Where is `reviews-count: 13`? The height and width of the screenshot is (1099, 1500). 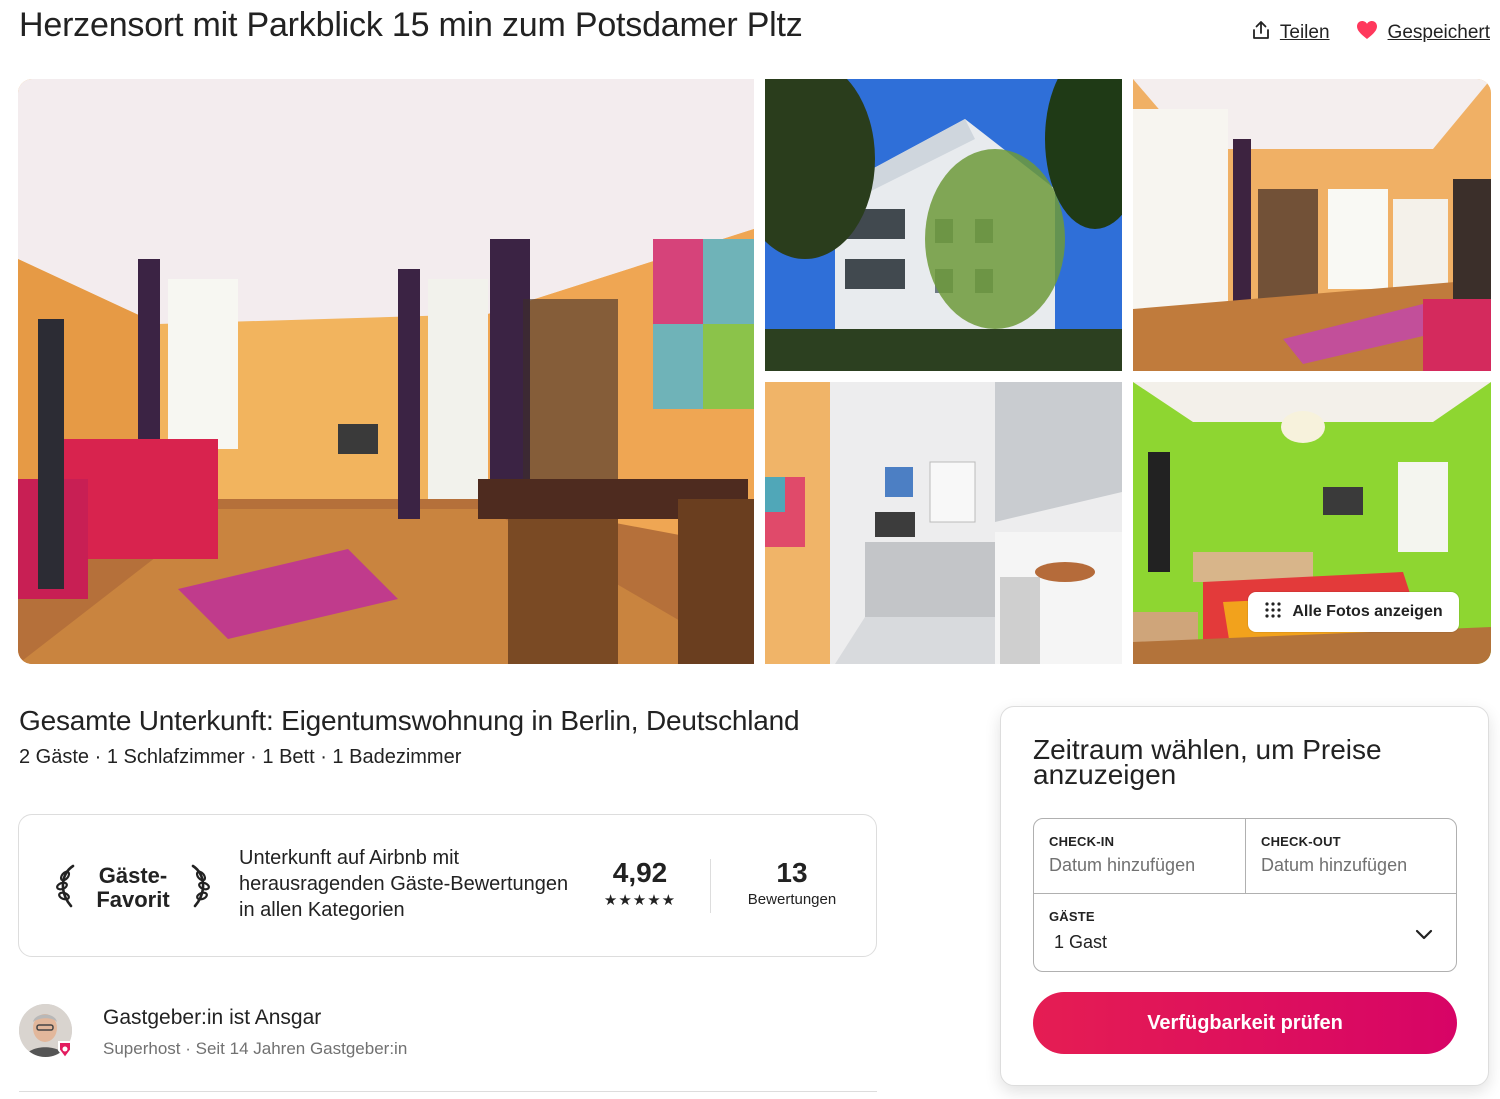 reviews-count: 13 is located at coordinates (792, 872).